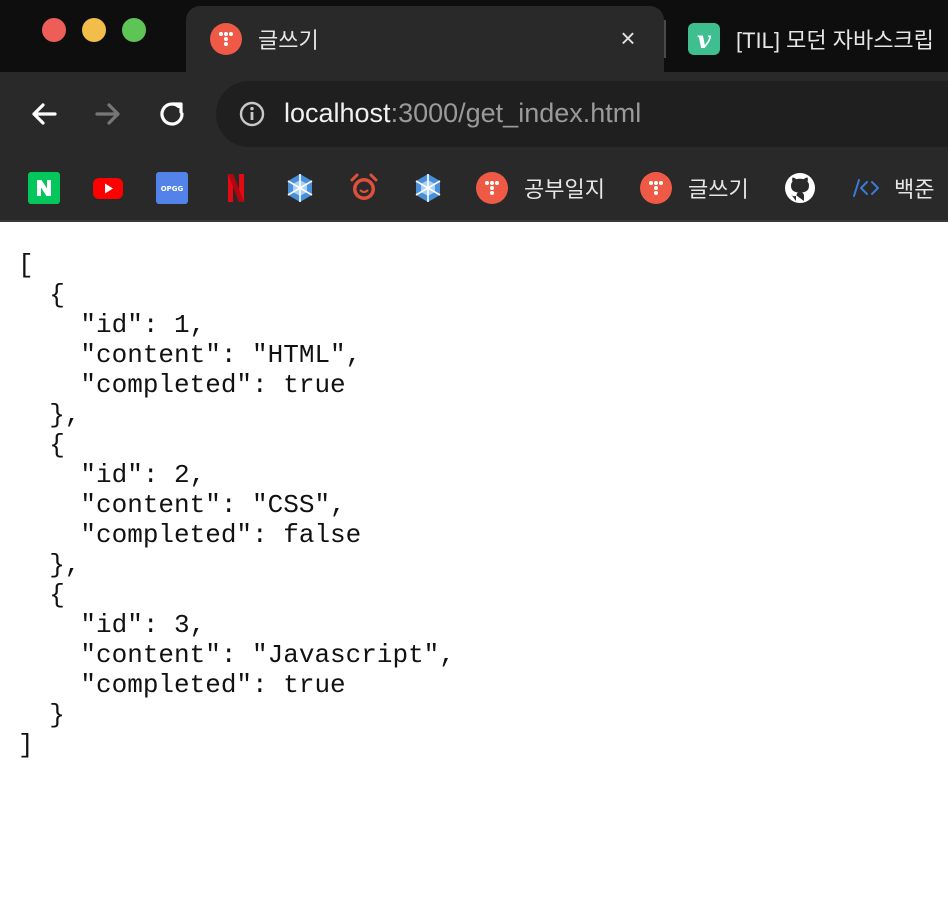 The height and width of the screenshot is (914, 948). I want to click on github-icon, so click(800, 188).